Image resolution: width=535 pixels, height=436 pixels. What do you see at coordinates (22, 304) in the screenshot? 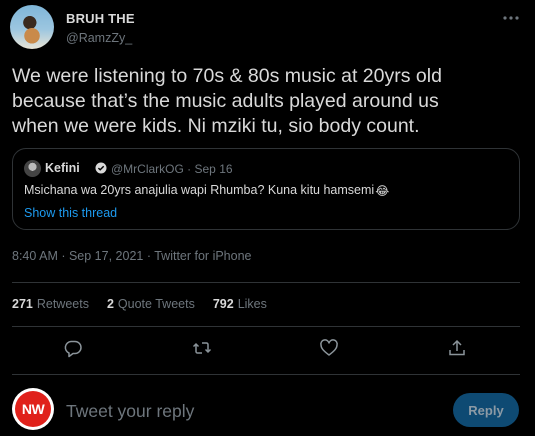
I see `retweets-count: 271` at bounding box center [22, 304].